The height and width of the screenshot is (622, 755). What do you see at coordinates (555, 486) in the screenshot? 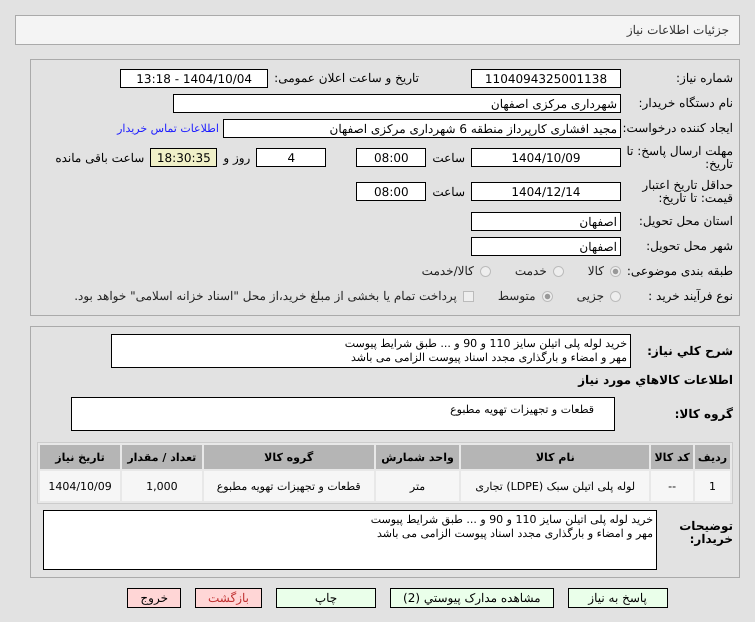
I see `table-cell: لوله پلی اتیلن سبک (LDPE) تجاری` at bounding box center [555, 486].